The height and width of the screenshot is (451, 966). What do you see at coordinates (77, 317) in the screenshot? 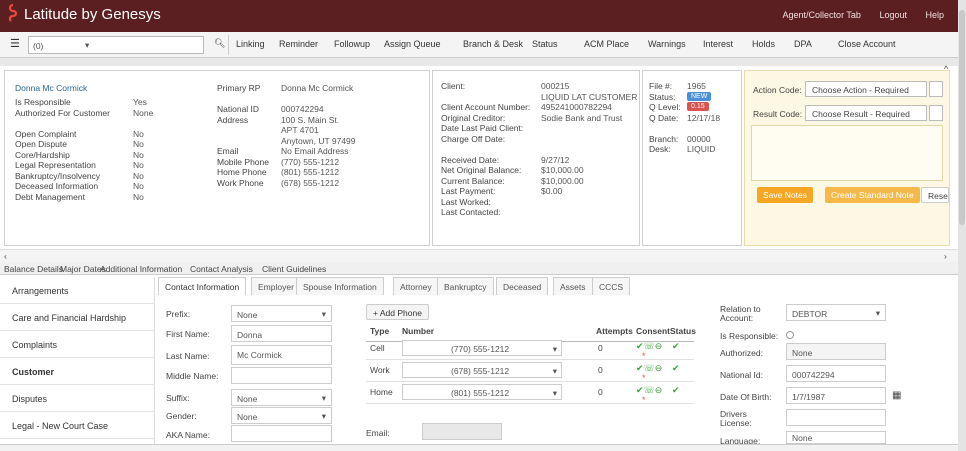
I see `side-nav-item: Care and Financial Hardship` at bounding box center [77, 317].